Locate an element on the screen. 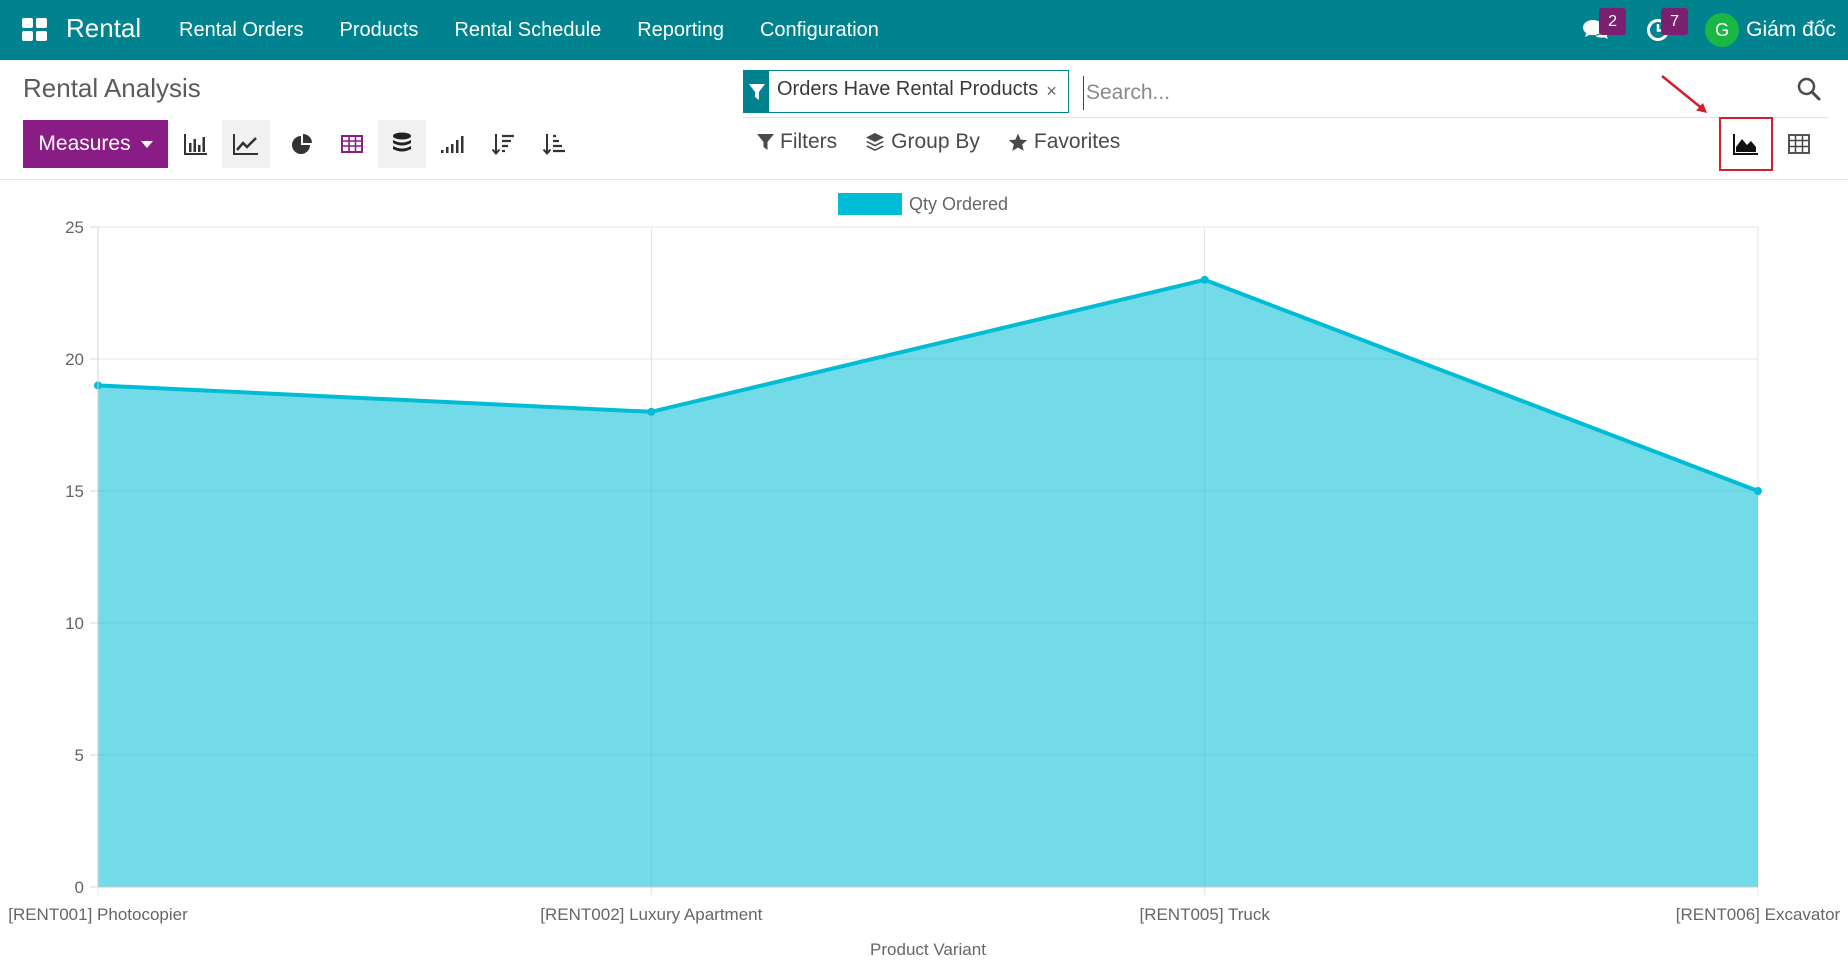 The image size is (1848, 966). app-brand: Rental is located at coordinates (103, 28).